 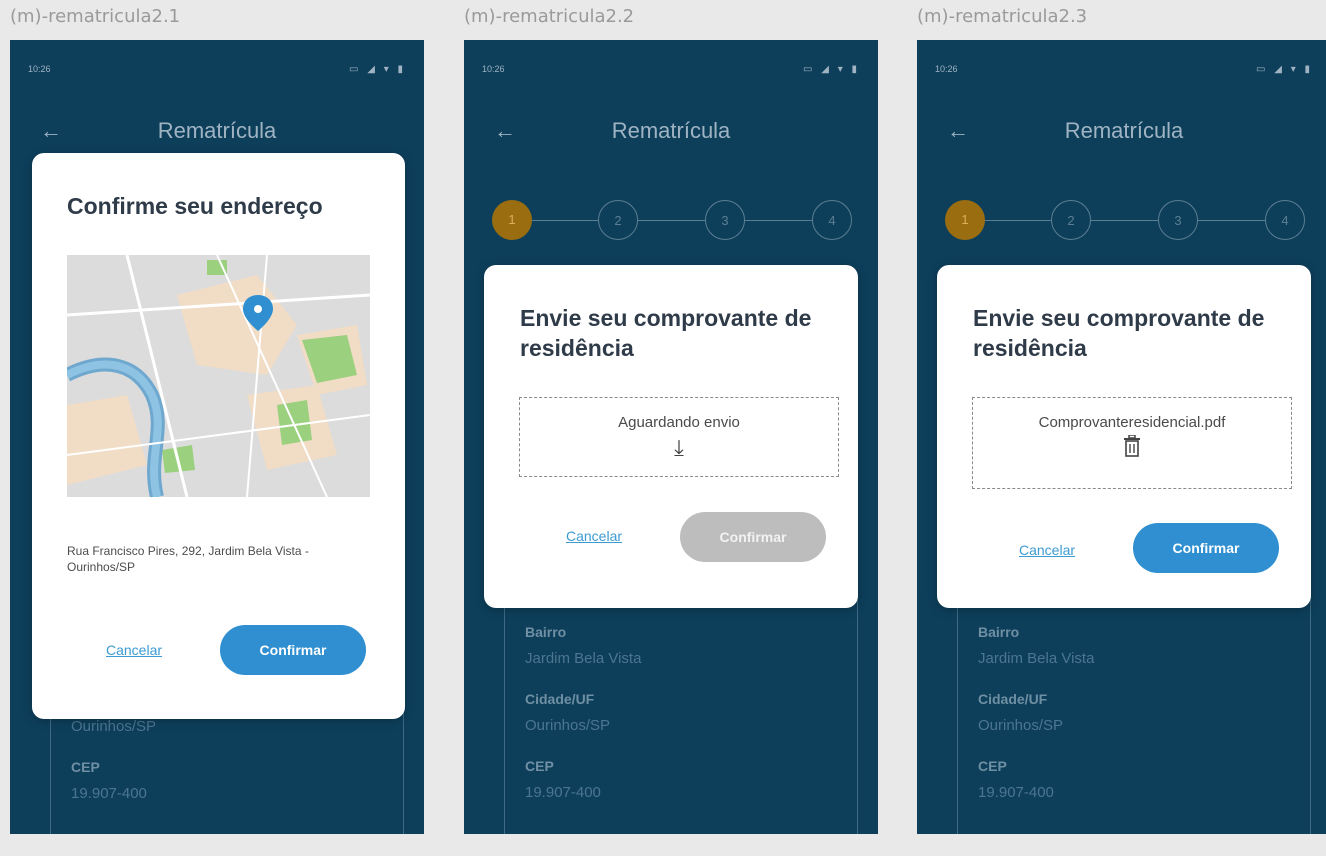 What do you see at coordinates (195, 206) in the screenshot?
I see `dialog-title: Confirme seu endereço` at bounding box center [195, 206].